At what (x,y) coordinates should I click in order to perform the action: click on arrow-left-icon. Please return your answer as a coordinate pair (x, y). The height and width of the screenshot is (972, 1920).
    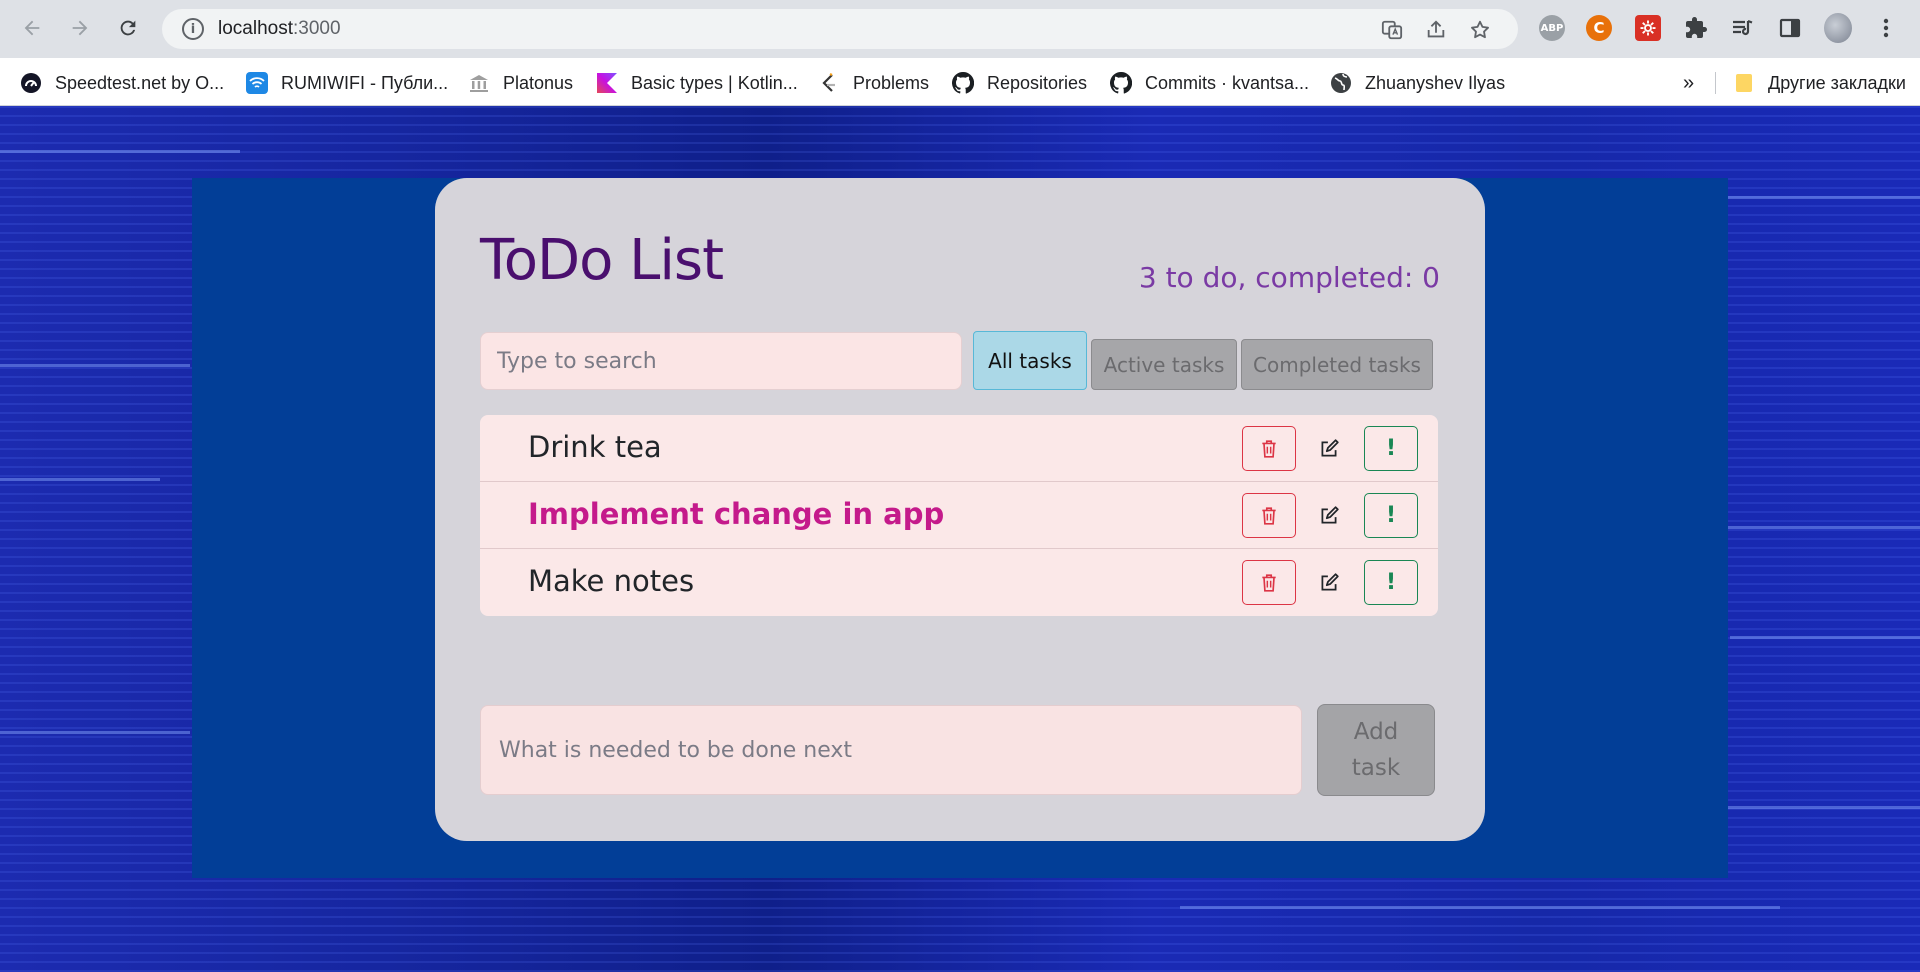
    Looking at the image, I should click on (32, 28).